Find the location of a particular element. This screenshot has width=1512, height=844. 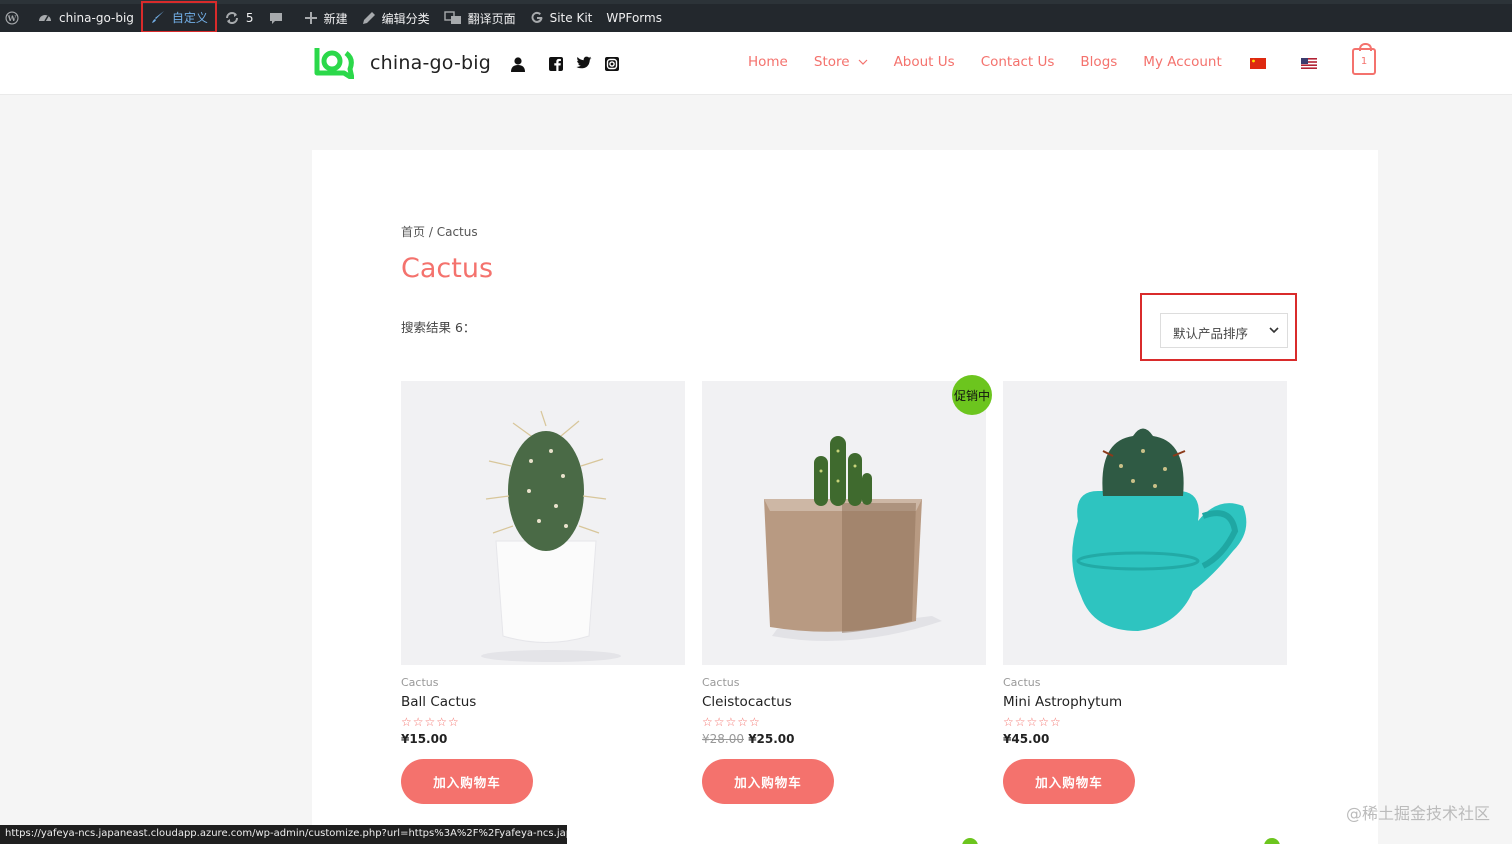

breadcrumb: 首页 / Cactus is located at coordinates (439, 231).